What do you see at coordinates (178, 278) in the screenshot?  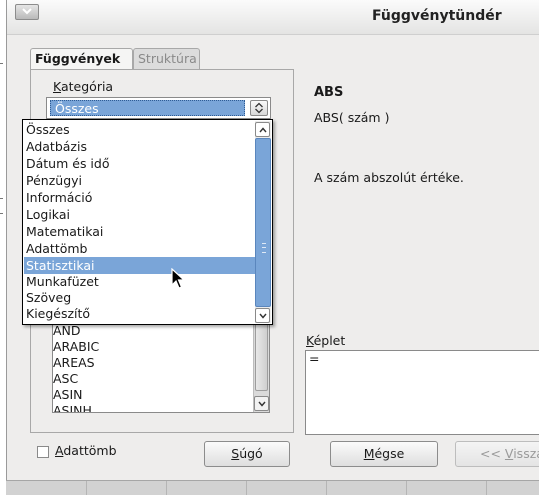 I see `mouse-pointer-icon` at bounding box center [178, 278].